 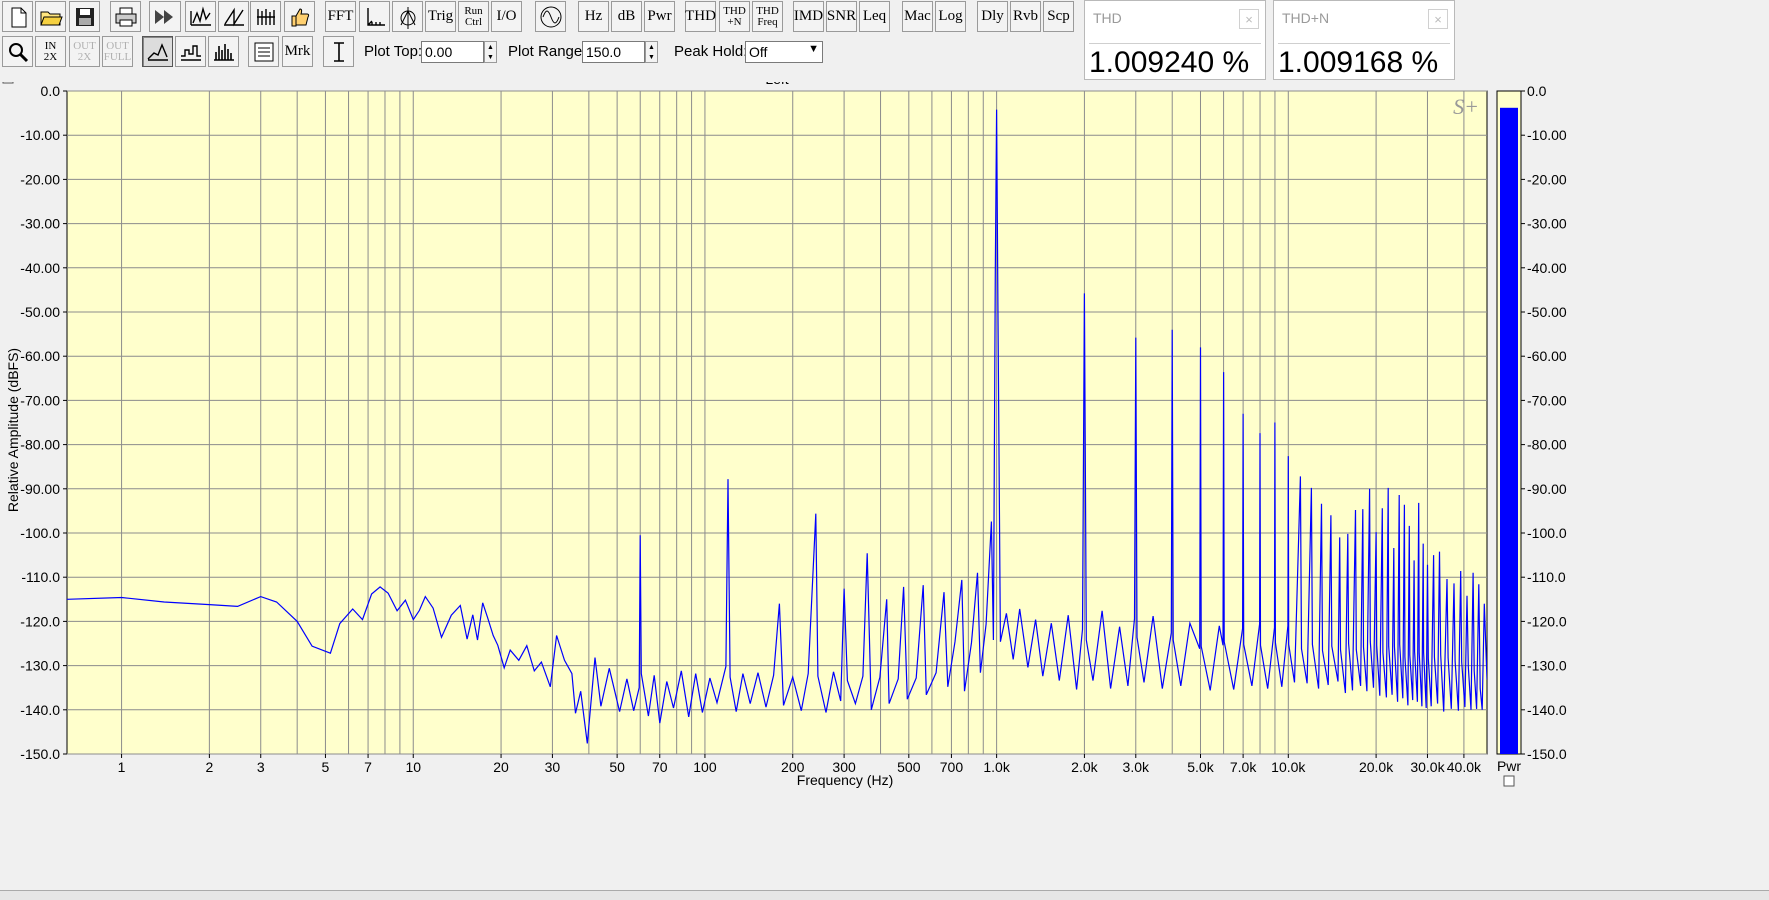 What do you see at coordinates (767, 16) in the screenshot?
I see `thd-freq-button: THD Freq` at bounding box center [767, 16].